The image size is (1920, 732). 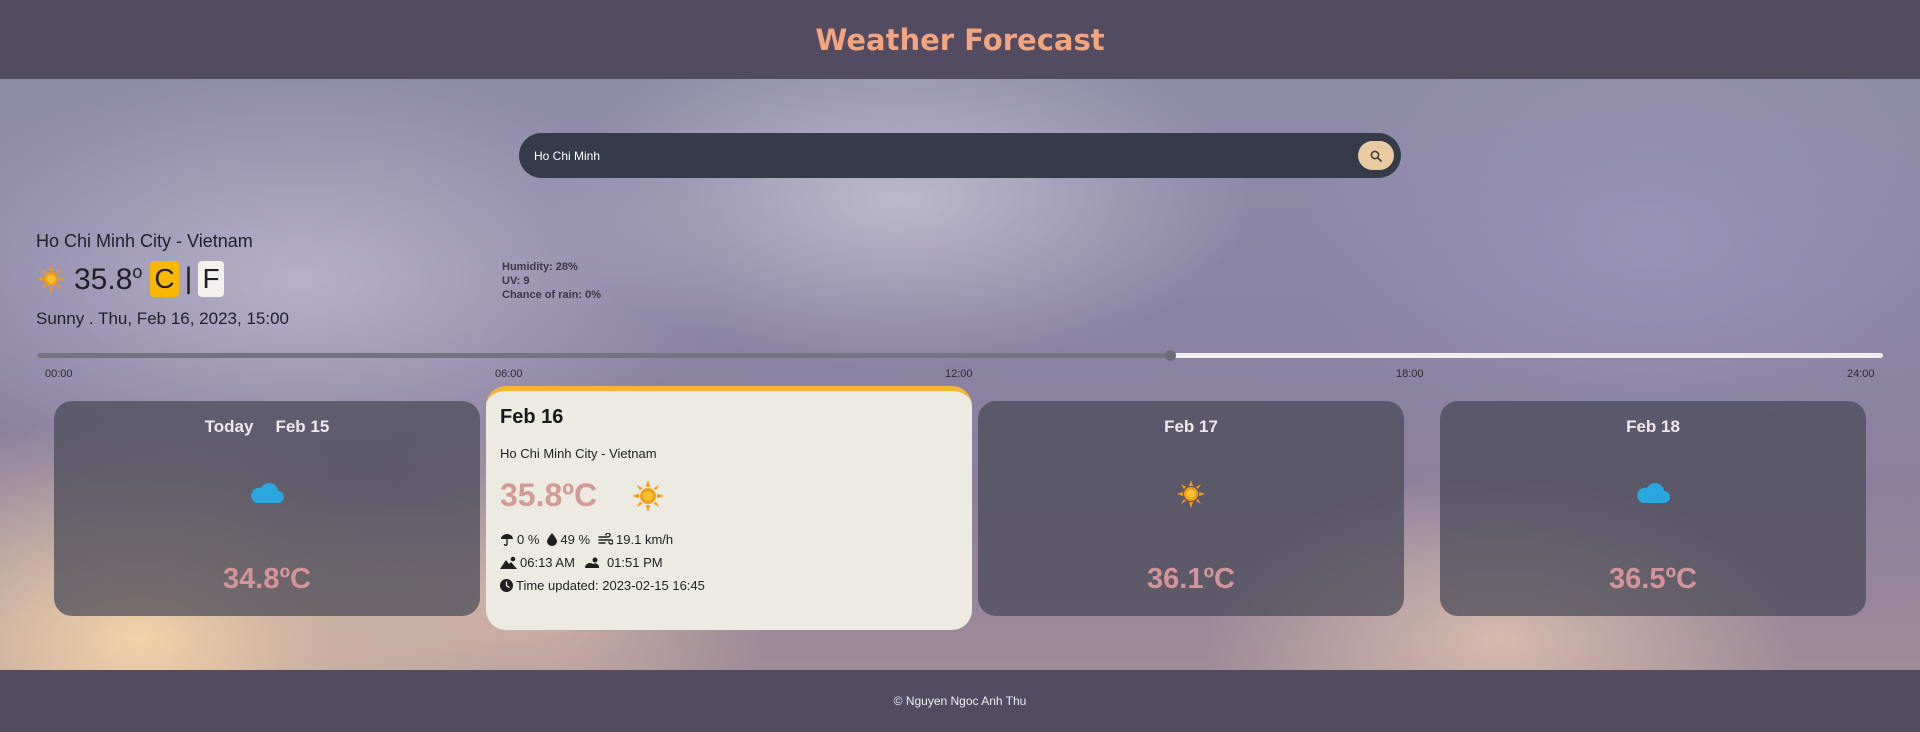 I want to click on sun-times-row: 06:13 AM 01:51 PM, so click(x=581, y=562).